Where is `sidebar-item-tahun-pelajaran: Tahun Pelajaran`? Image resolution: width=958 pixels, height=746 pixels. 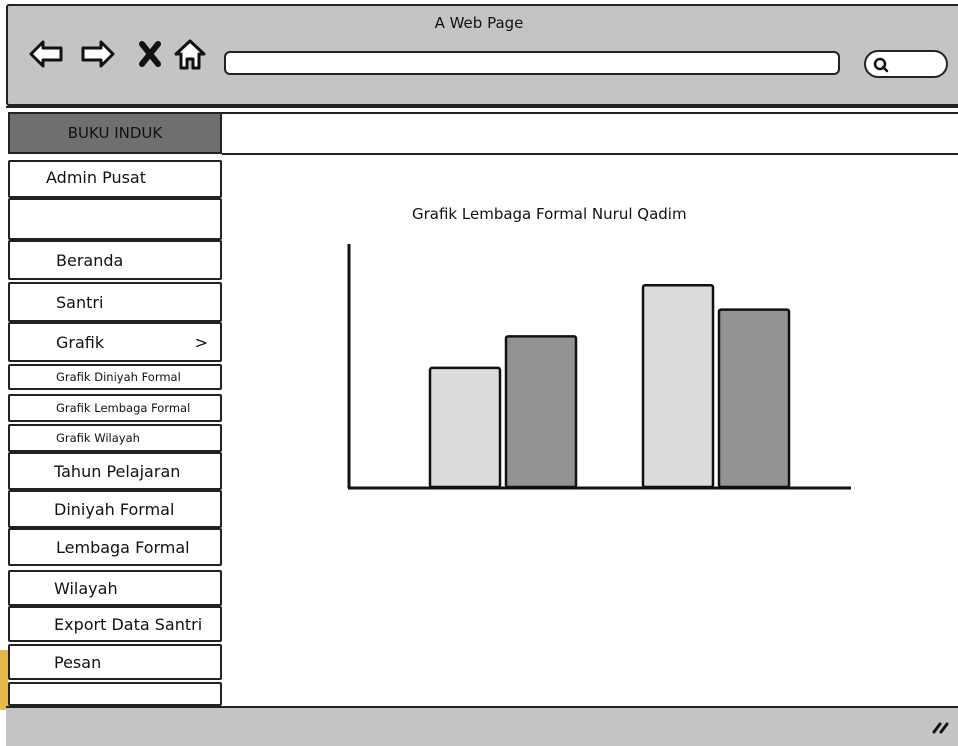 sidebar-item-tahun-pelajaran: Tahun Pelajaran is located at coordinates (115, 471).